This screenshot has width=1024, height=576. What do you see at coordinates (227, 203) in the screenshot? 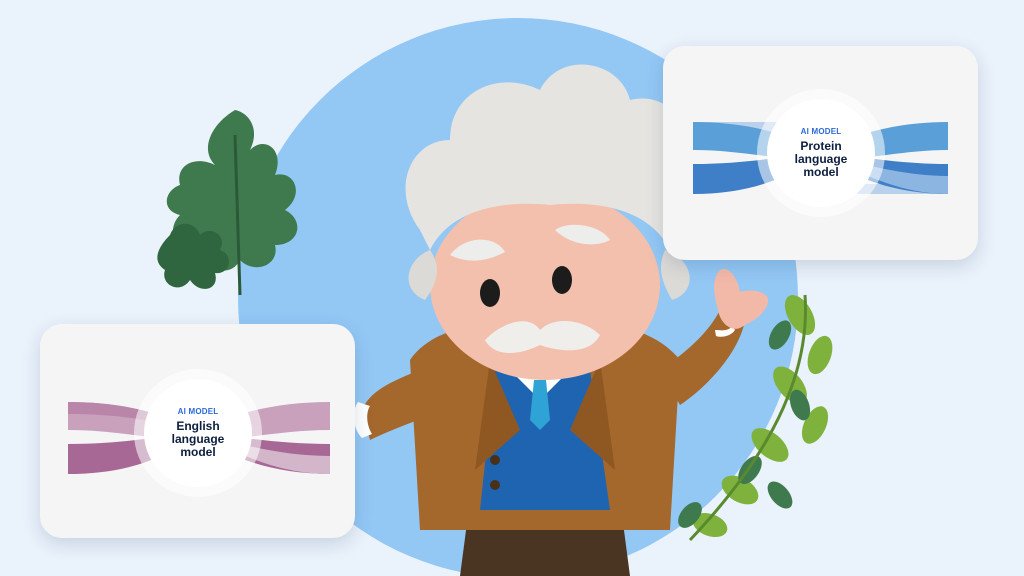
I see `leaf-left-illustration` at bounding box center [227, 203].